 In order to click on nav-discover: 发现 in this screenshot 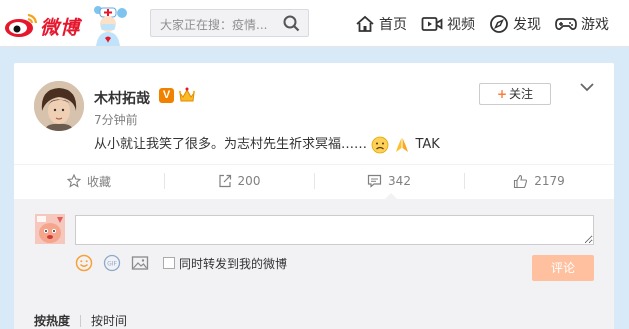, I will do `click(515, 24)`.